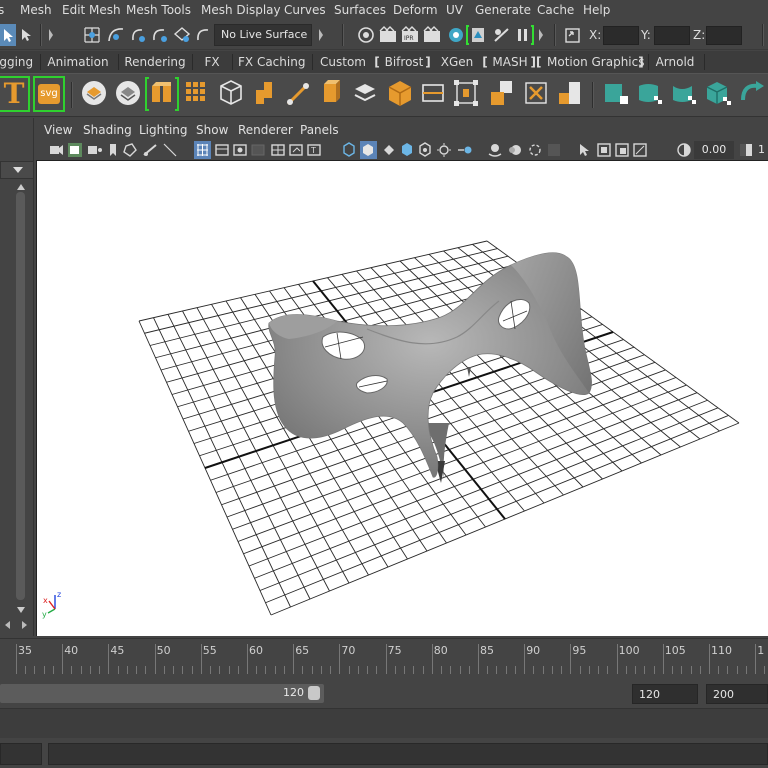  I want to click on scroll-left-right-icon, so click(16, 625).